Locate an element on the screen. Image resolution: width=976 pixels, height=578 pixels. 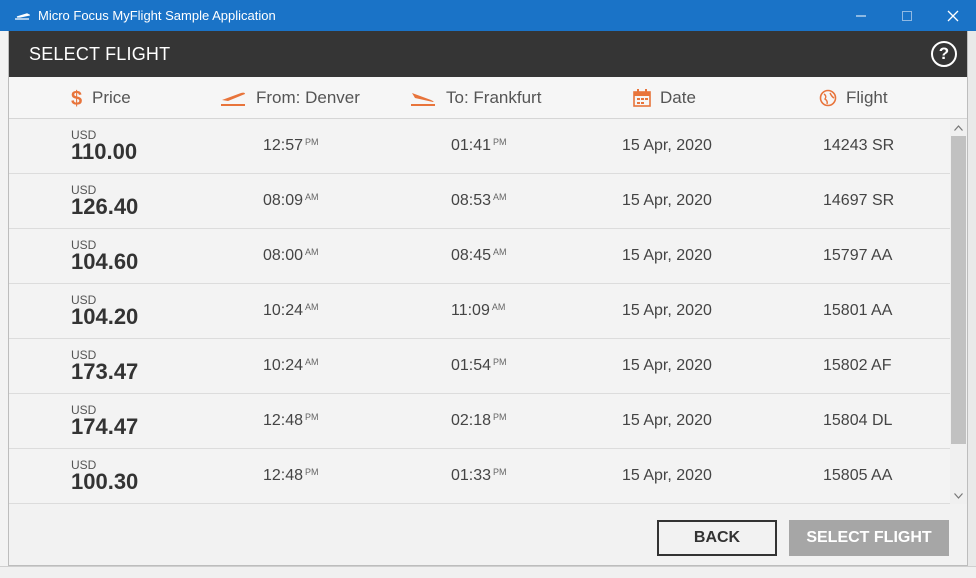
arrival-time: 08:53 AM is located at coordinates (479, 200).